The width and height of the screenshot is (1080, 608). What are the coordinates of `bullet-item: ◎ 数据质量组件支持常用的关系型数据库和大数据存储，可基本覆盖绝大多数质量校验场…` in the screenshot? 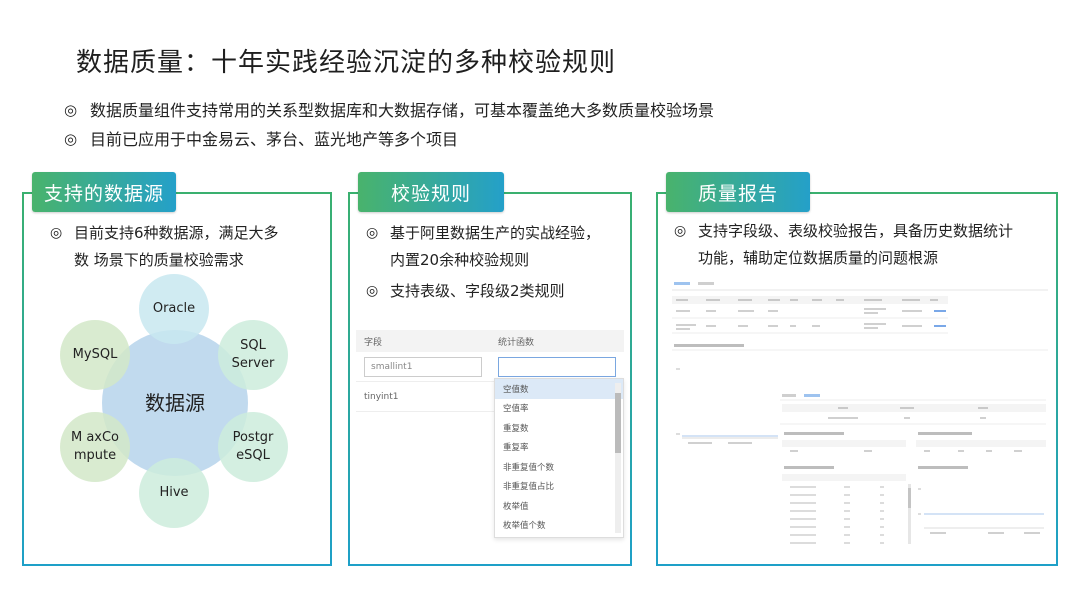 It's located at (389, 110).